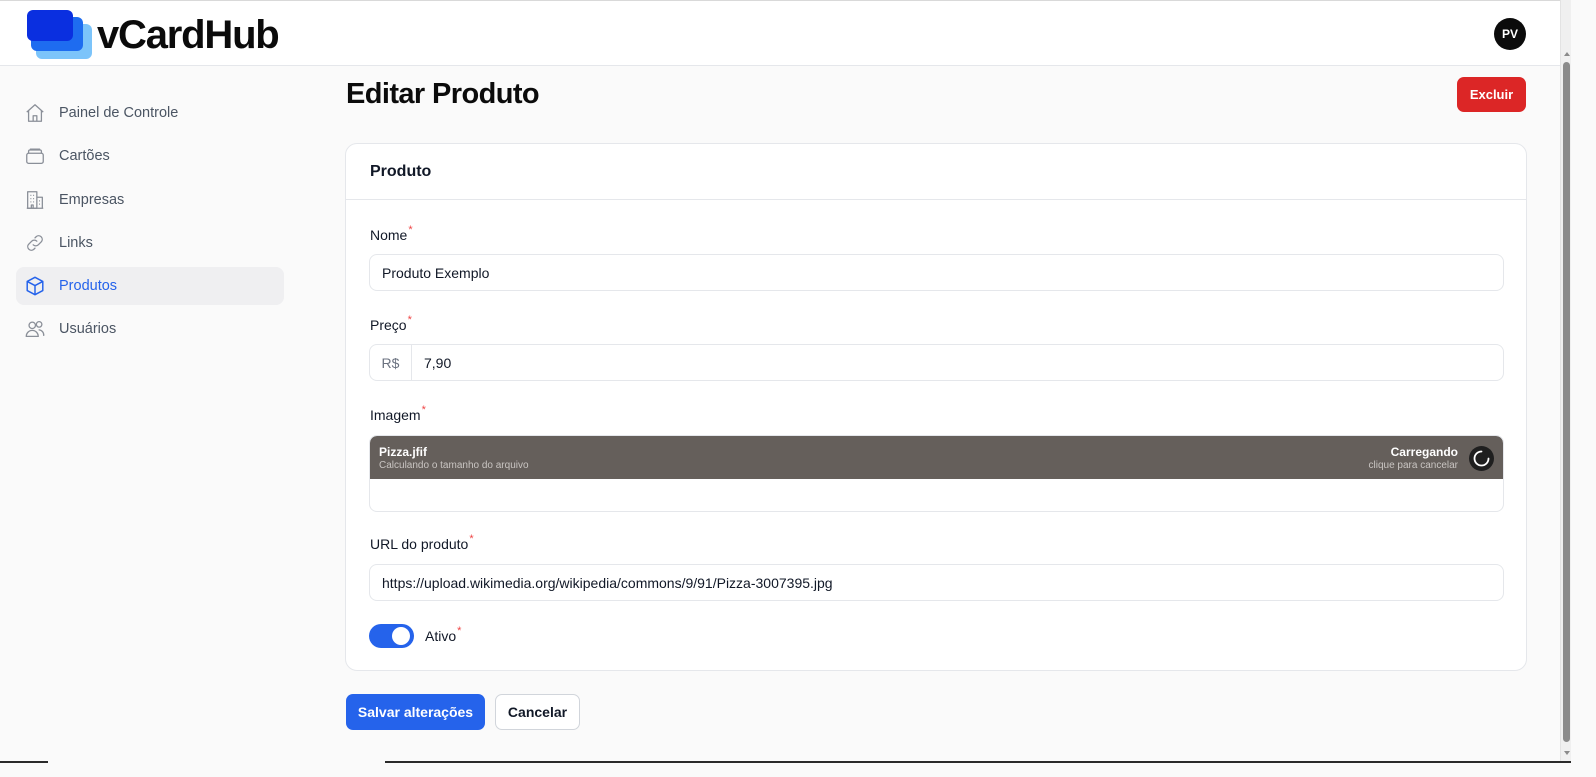 The height and width of the screenshot is (777, 1596). What do you see at coordinates (35, 156) in the screenshot?
I see `cards-icon` at bounding box center [35, 156].